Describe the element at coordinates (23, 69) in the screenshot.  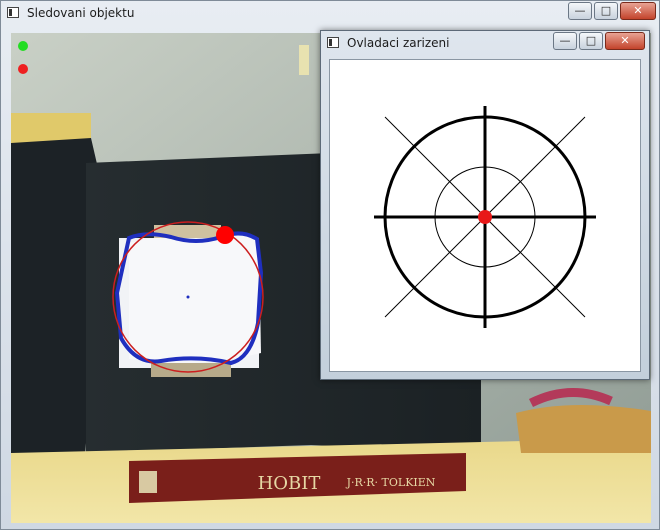
I see `status-indicator-red` at that location.